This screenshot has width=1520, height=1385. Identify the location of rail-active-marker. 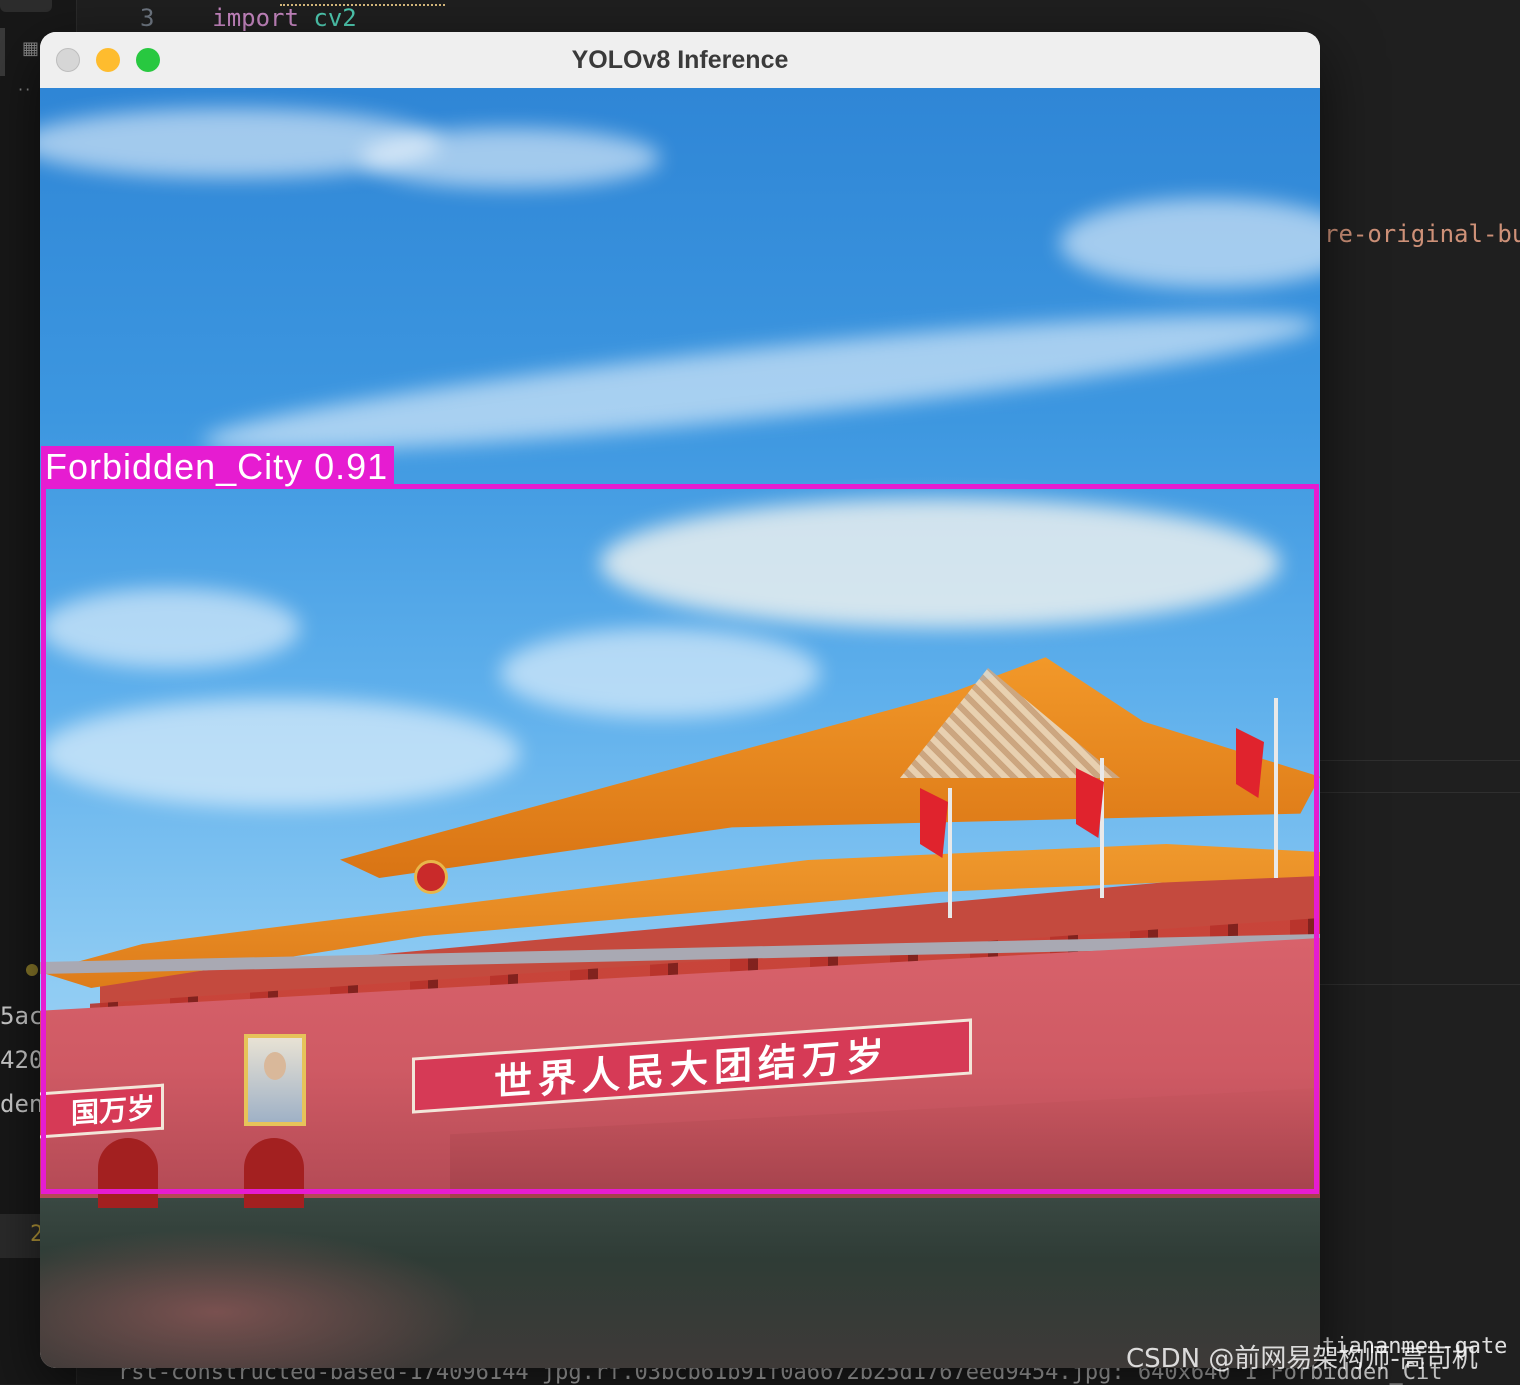
(2, 52).